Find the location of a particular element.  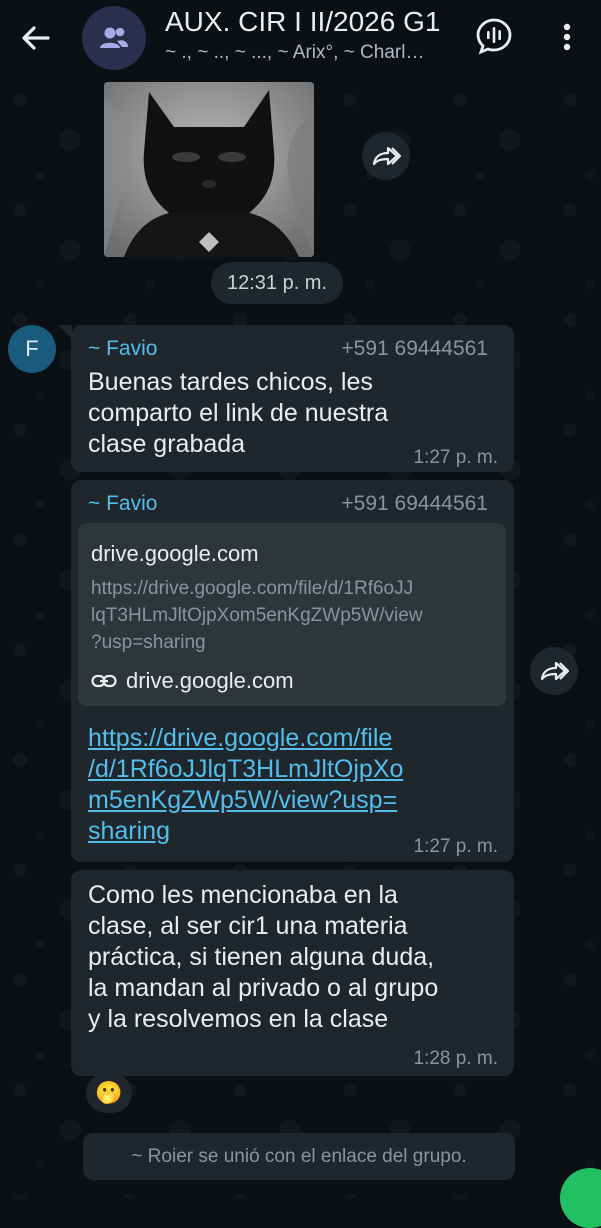

link-line: m5enKgZWp5W/view?usp= is located at coordinates (278, 800).